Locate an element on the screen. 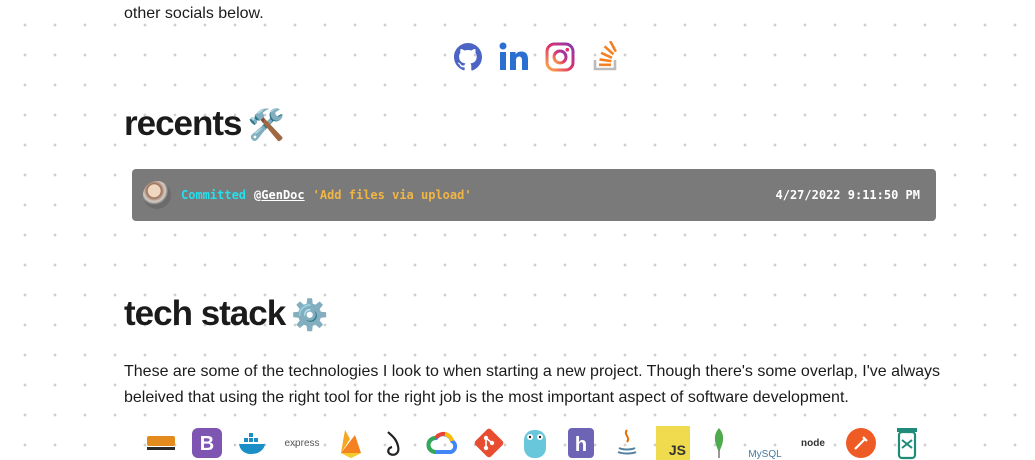 The height and width of the screenshot is (460, 1035). svg-text: h is located at coordinates (581, 445).